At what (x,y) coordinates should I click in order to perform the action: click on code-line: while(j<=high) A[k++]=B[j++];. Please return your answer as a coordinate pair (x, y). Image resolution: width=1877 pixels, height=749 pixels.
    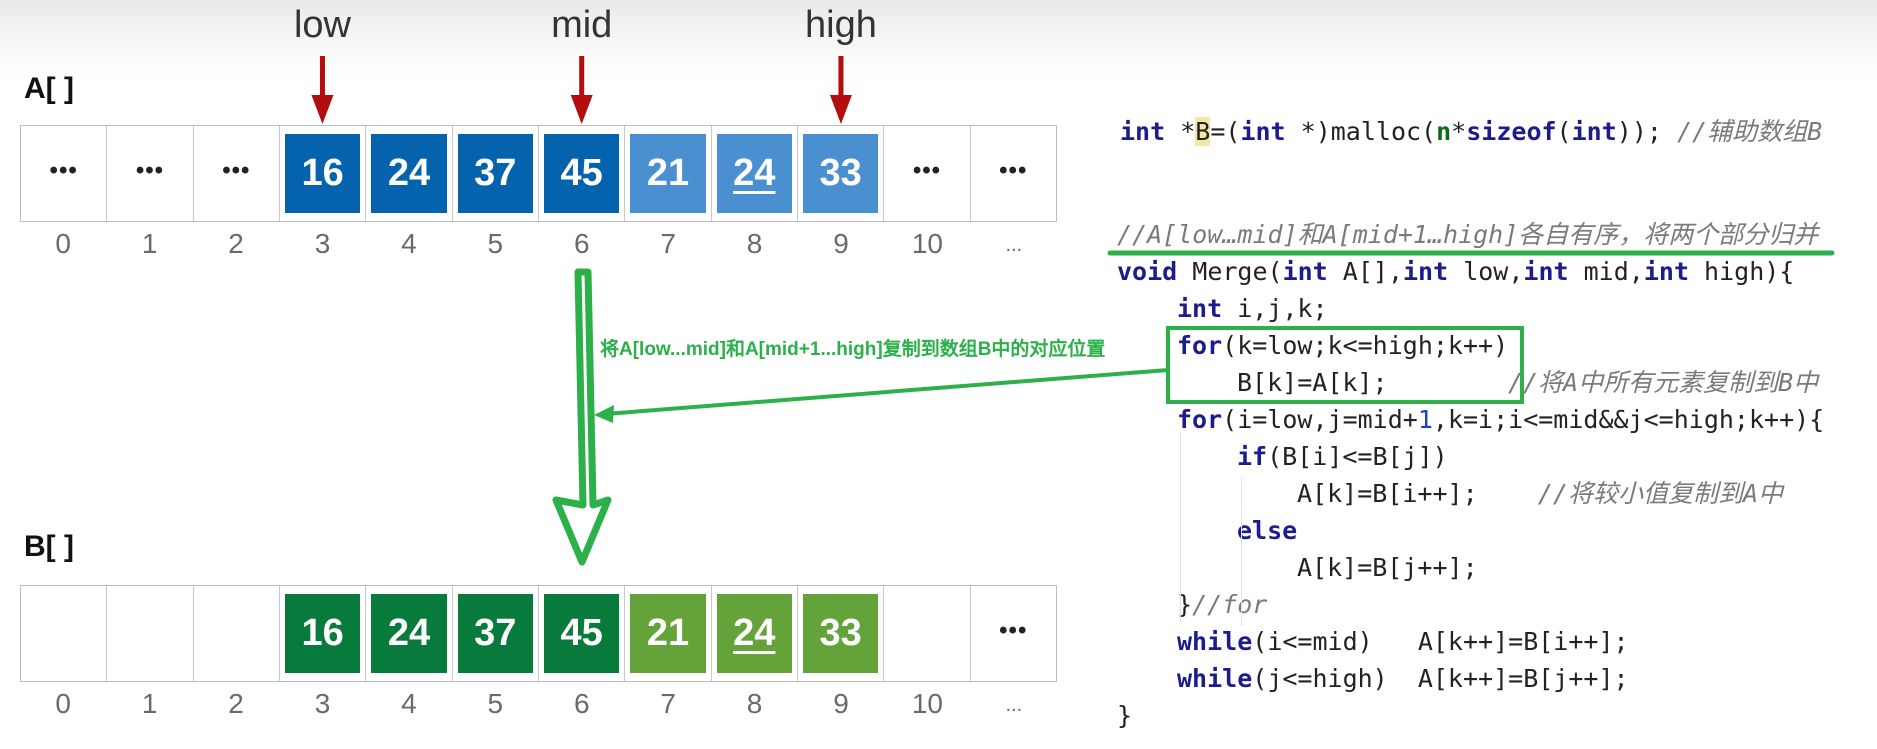
    Looking at the image, I should click on (1403, 678).